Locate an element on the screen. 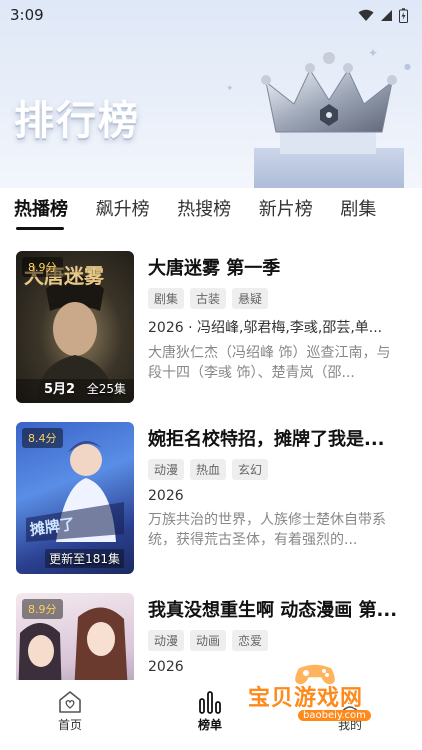 The height and width of the screenshot is (750, 422). nav-home: 首页 is located at coordinates (70, 720).